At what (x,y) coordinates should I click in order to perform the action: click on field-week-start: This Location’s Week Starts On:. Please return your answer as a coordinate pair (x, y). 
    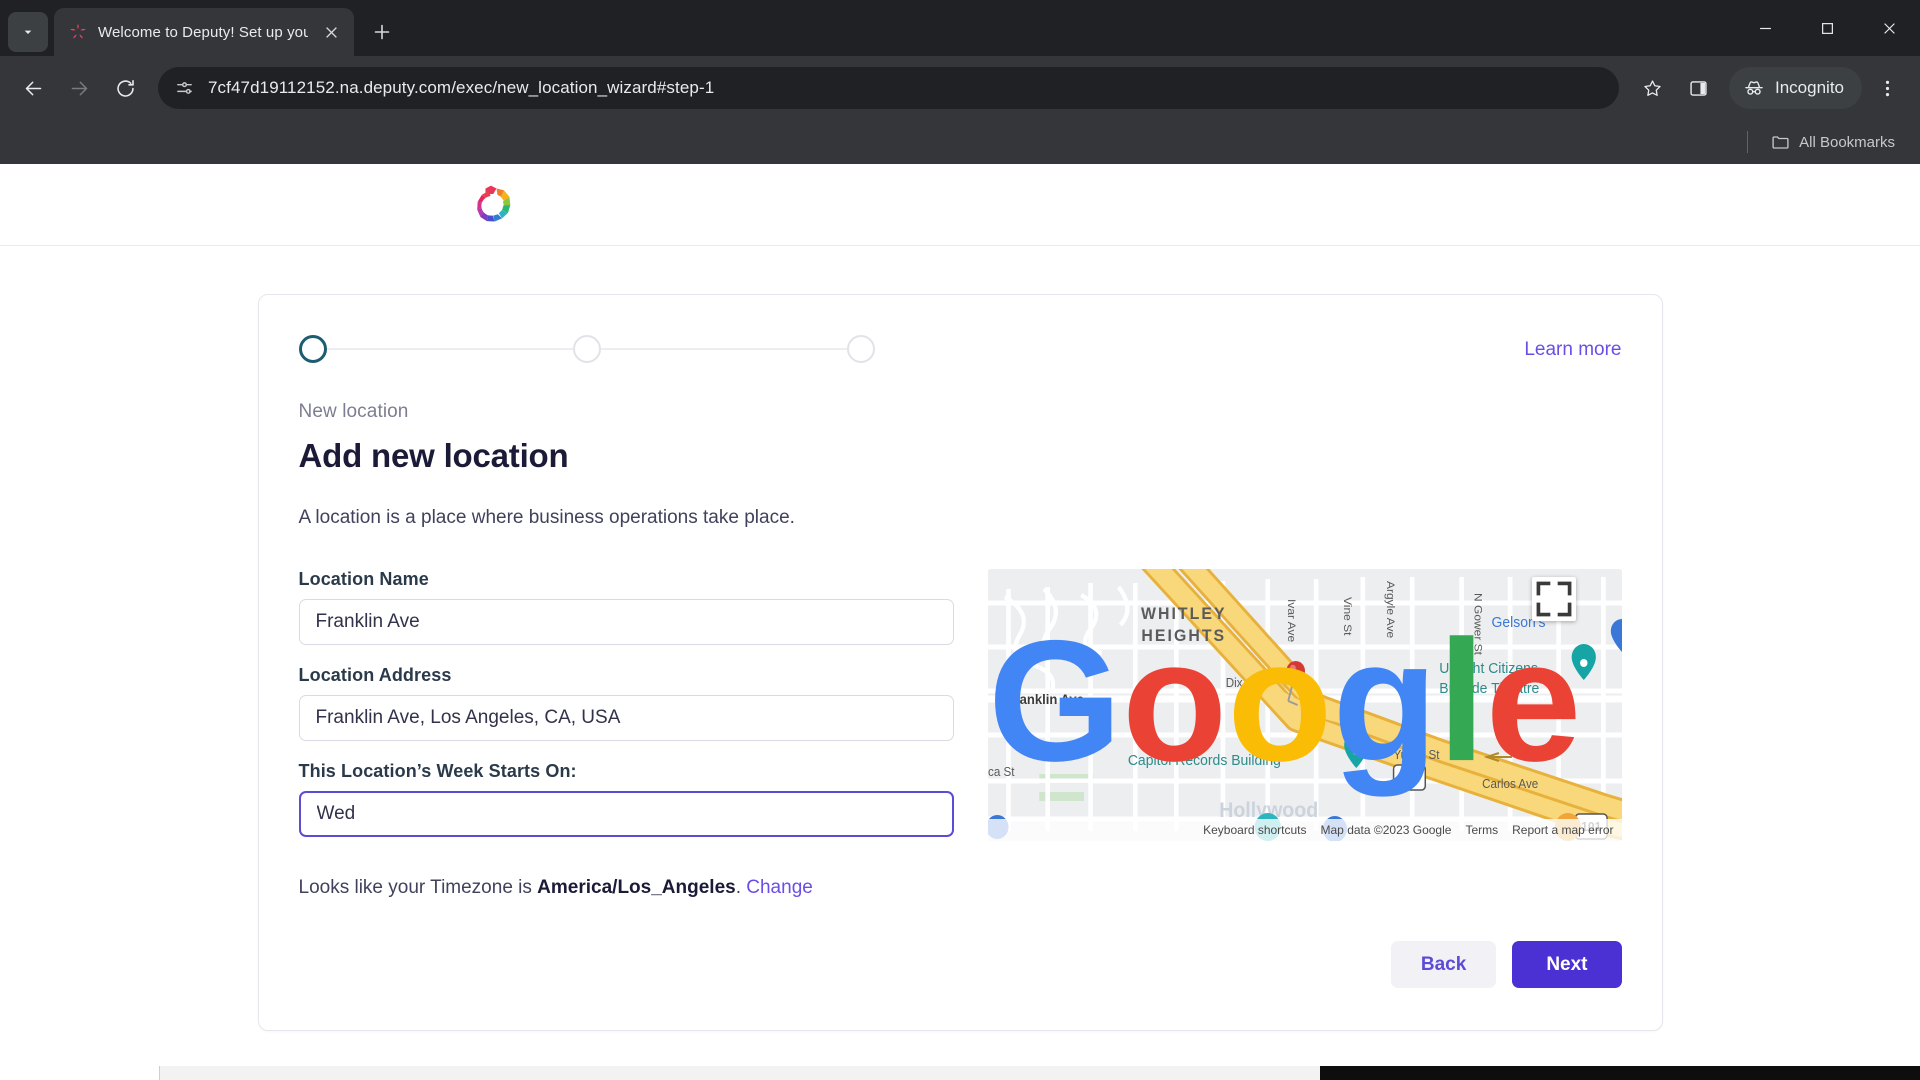
    Looking at the image, I should click on (626, 799).